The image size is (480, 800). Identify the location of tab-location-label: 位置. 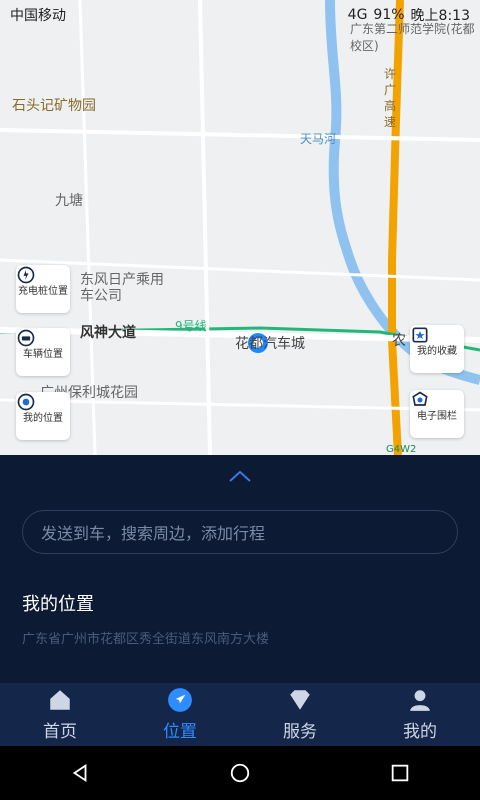
(180, 732).